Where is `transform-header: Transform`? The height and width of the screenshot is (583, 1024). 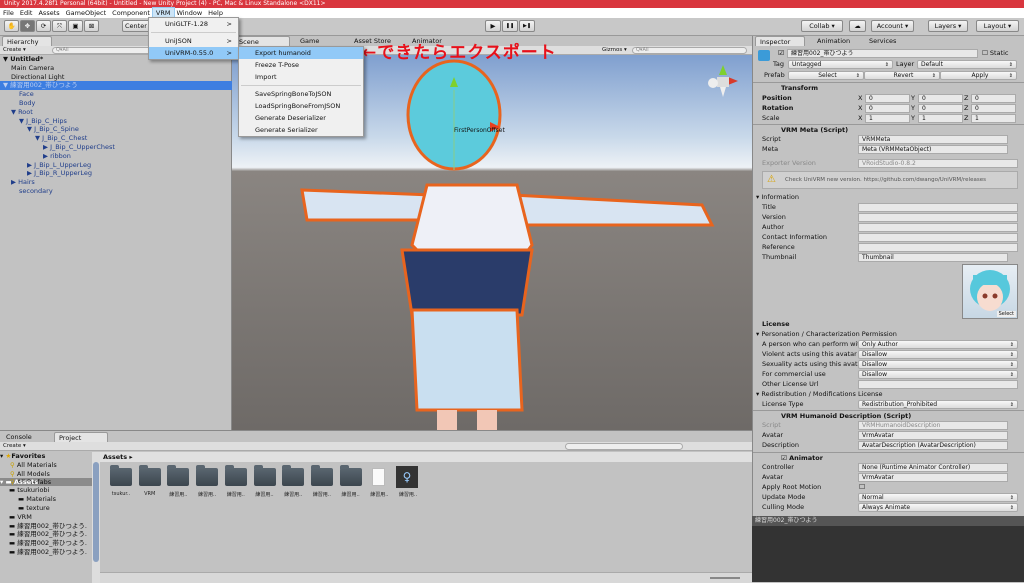
transform-header: Transform is located at coordinates (888, 87).